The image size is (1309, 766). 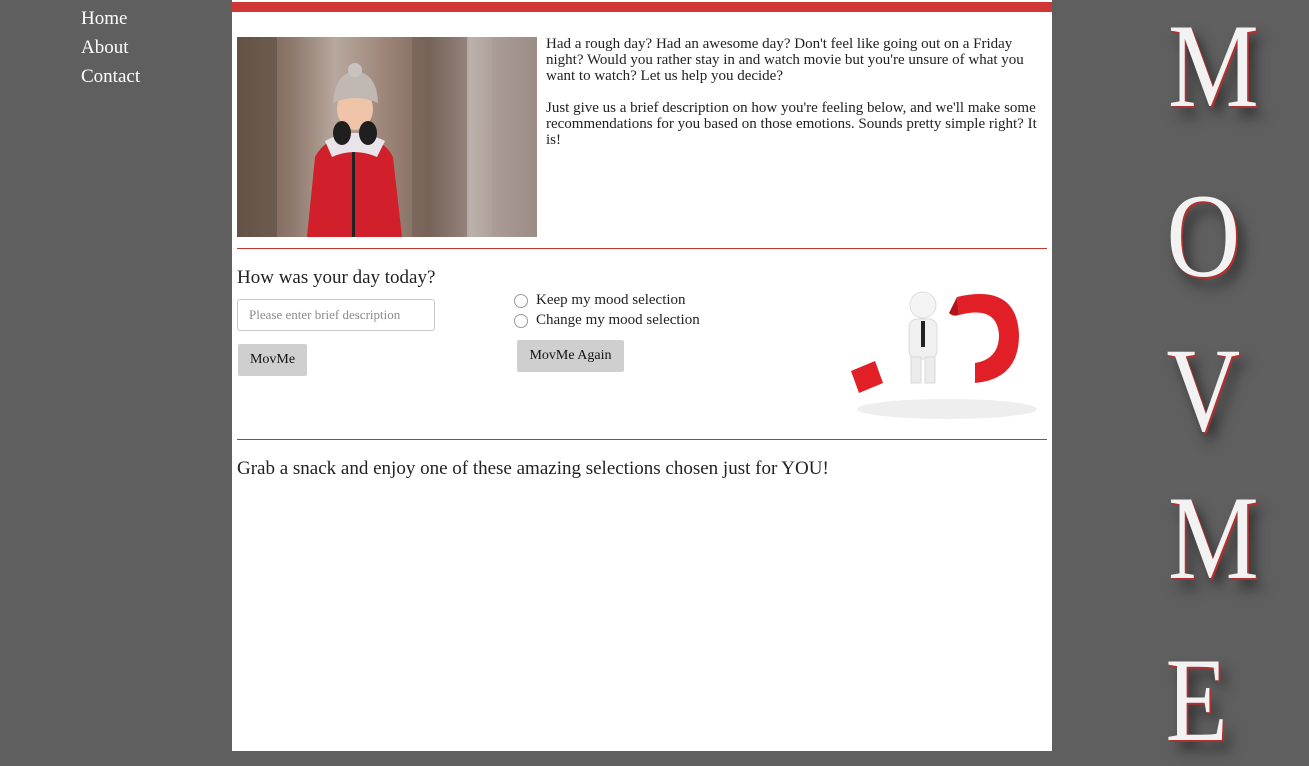 What do you see at coordinates (336, 315) in the screenshot?
I see `mood-description-input` at bounding box center [336, 315].